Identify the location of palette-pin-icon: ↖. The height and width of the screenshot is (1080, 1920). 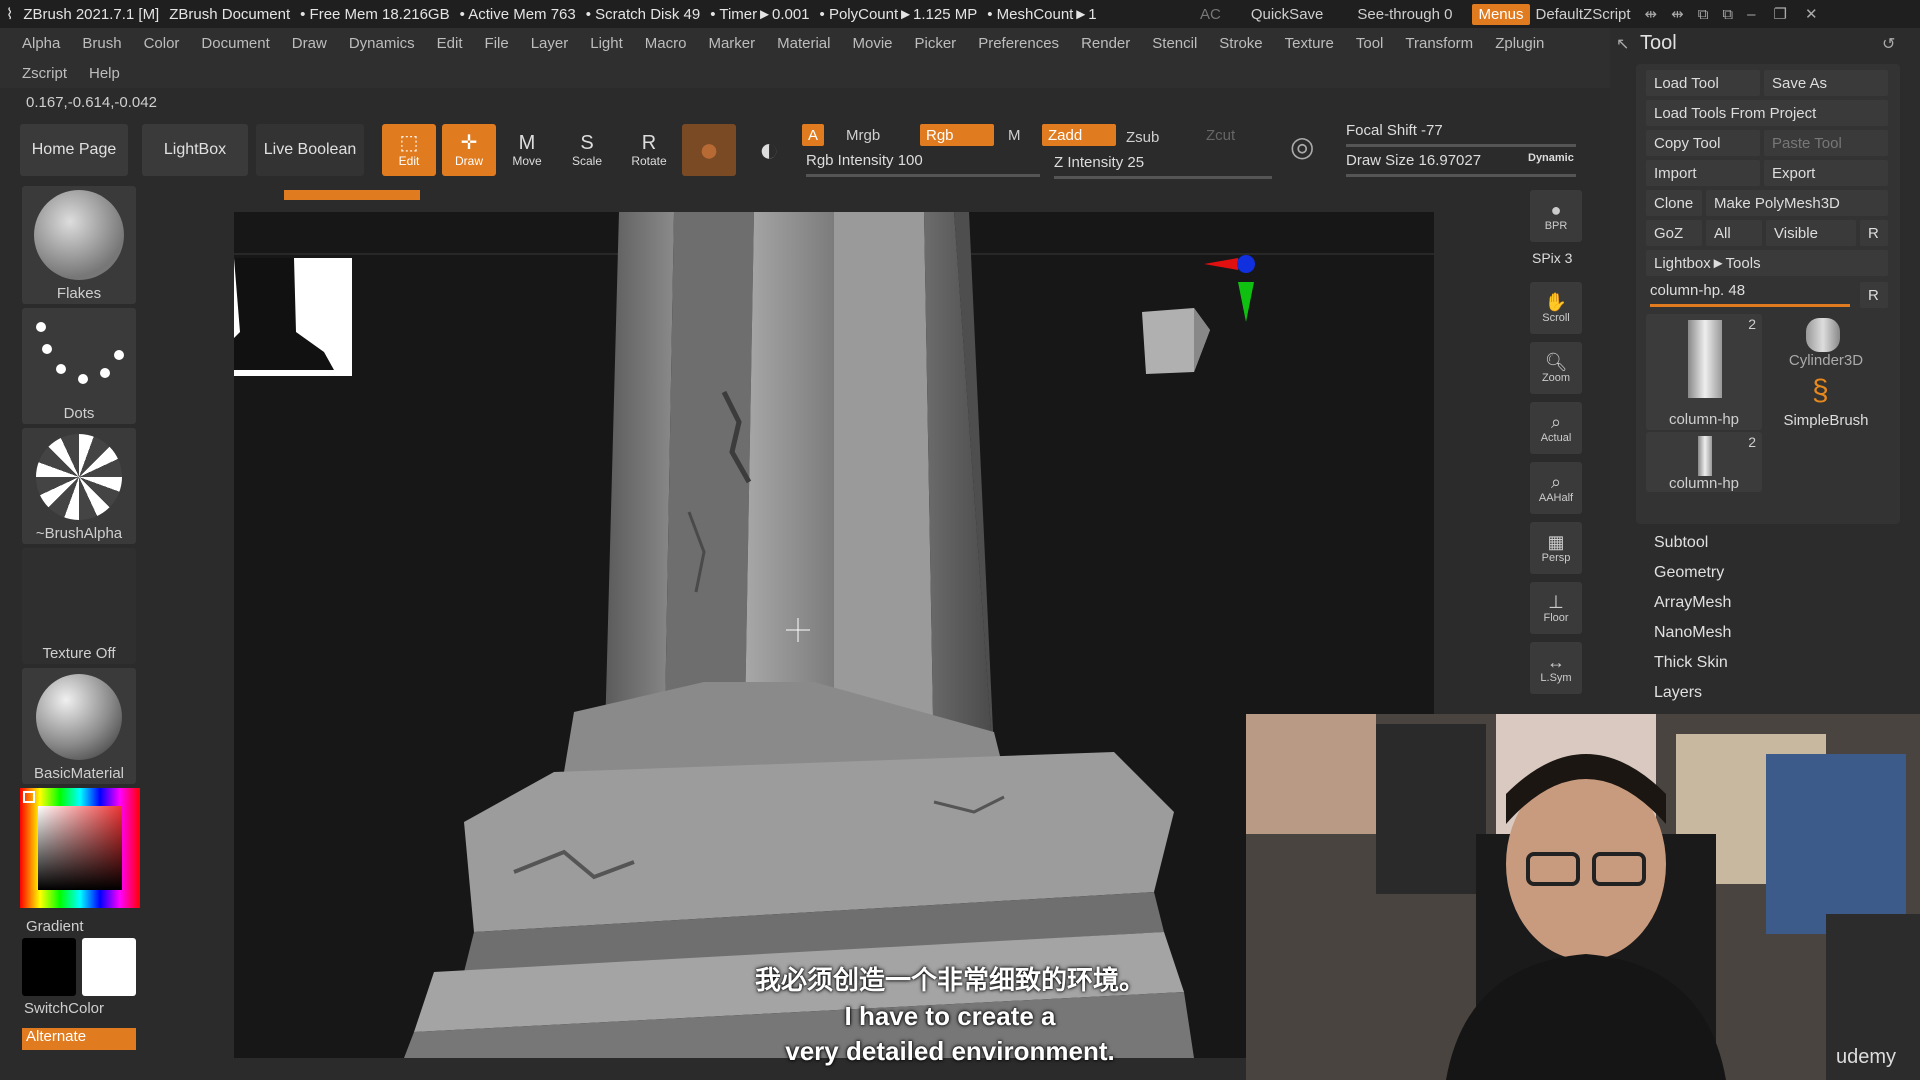
(1622, 44).